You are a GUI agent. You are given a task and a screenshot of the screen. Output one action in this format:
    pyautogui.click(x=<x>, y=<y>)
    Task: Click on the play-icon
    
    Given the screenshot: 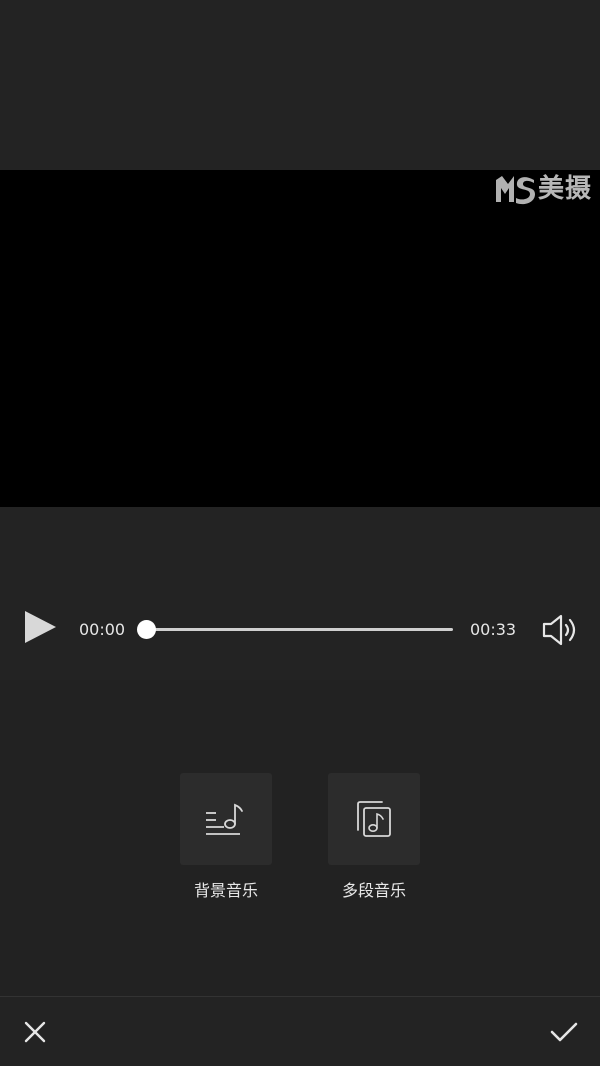 What is the action you would take?
    pyautogui.click(x=40, y=627)
    